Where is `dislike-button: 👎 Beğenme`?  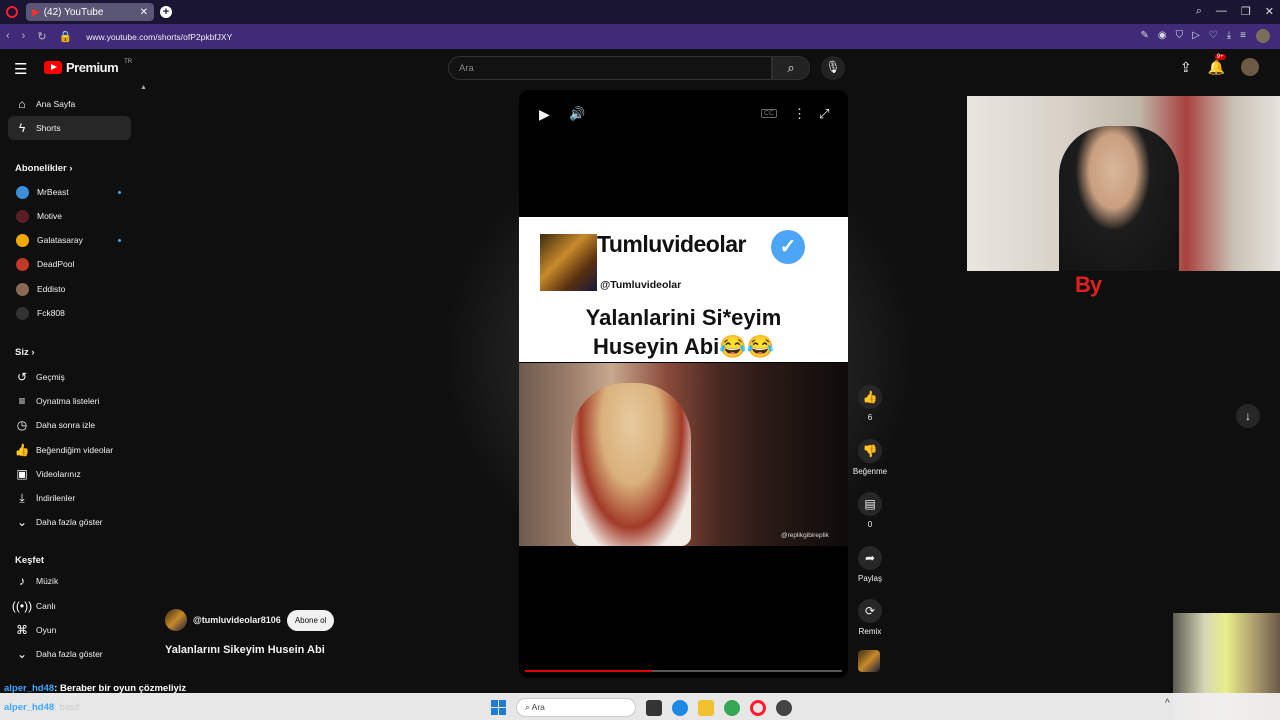
dislike-button: 👎 Beğenme is located at coordinates (870, 457).